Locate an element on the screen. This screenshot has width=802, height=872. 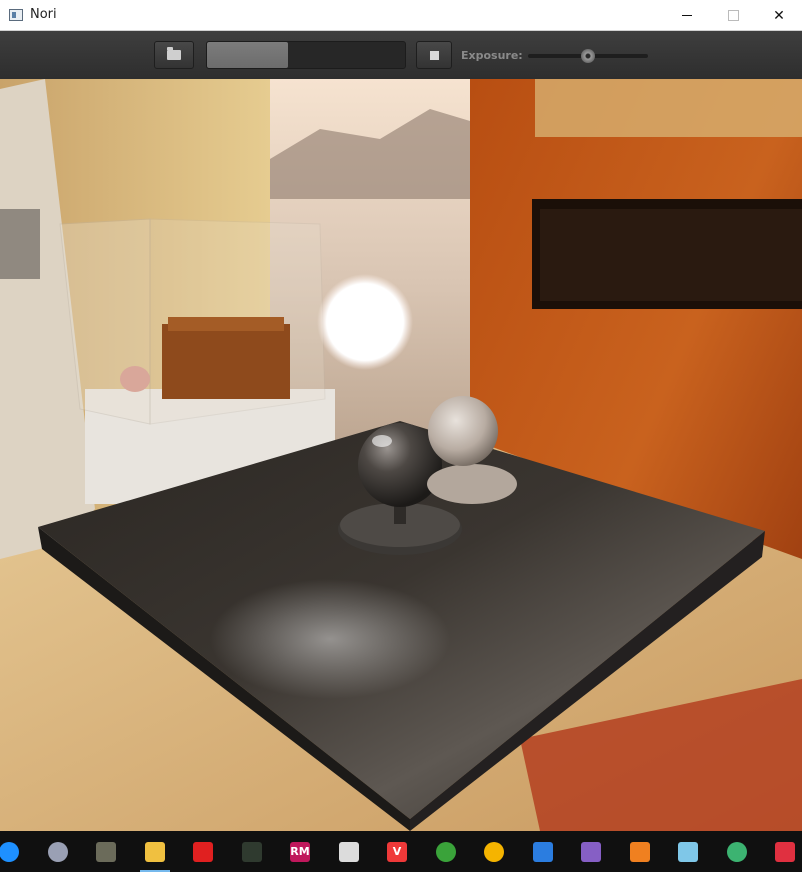
windows-taskbar: RM V is located at coordinates (401, 851).